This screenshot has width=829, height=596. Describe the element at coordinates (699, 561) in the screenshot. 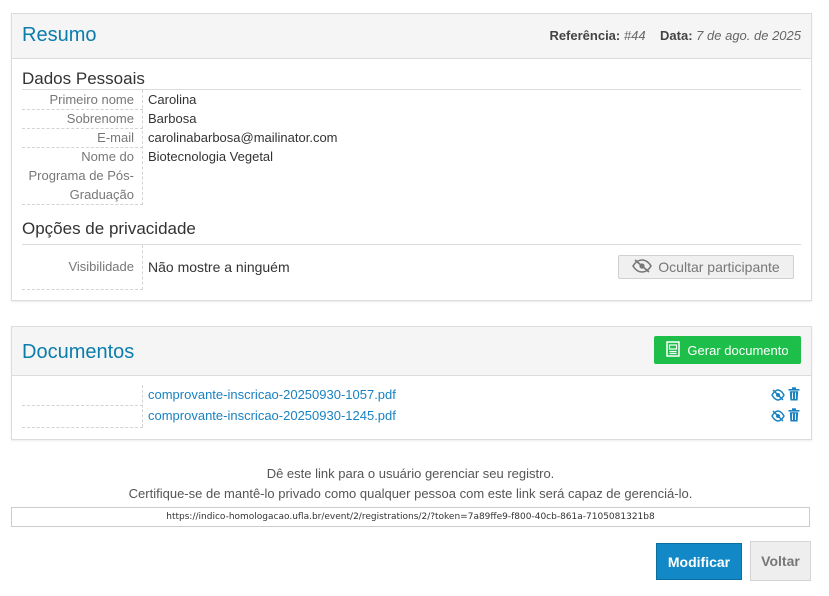

I see `modify-button: Modificar` at that location.